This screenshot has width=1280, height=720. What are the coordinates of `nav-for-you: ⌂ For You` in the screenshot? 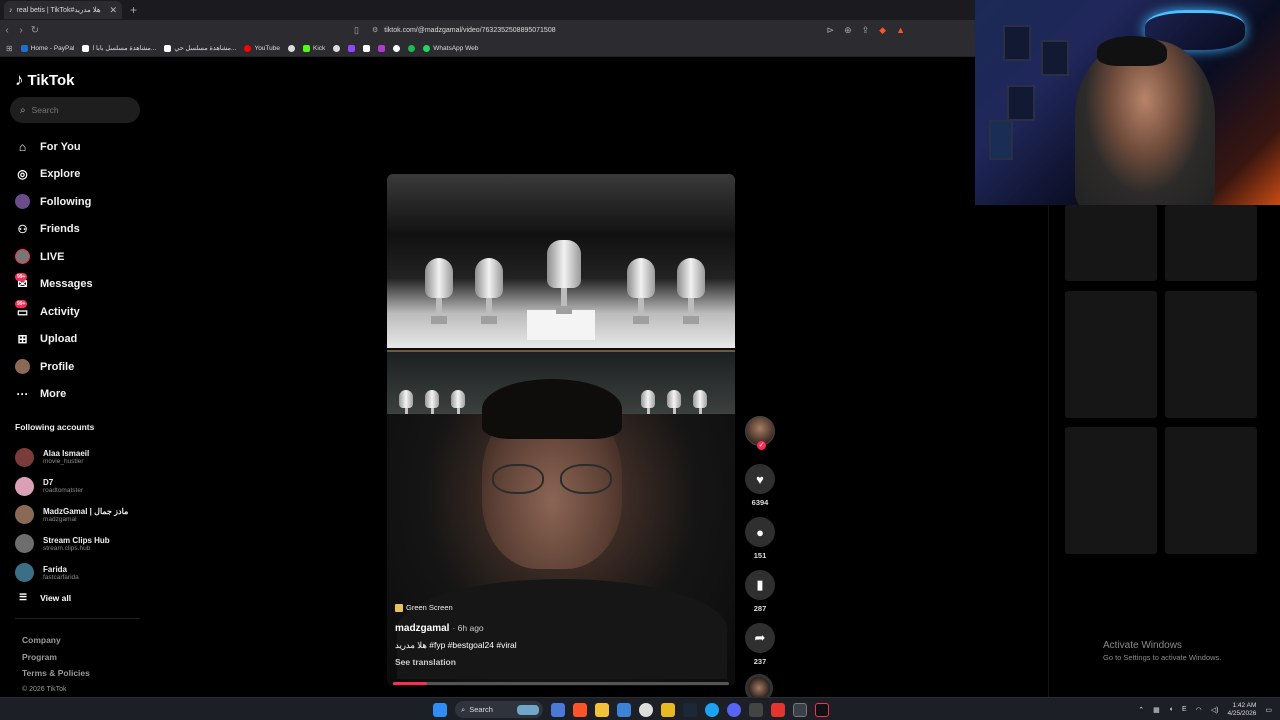 It's located at (80, 147).